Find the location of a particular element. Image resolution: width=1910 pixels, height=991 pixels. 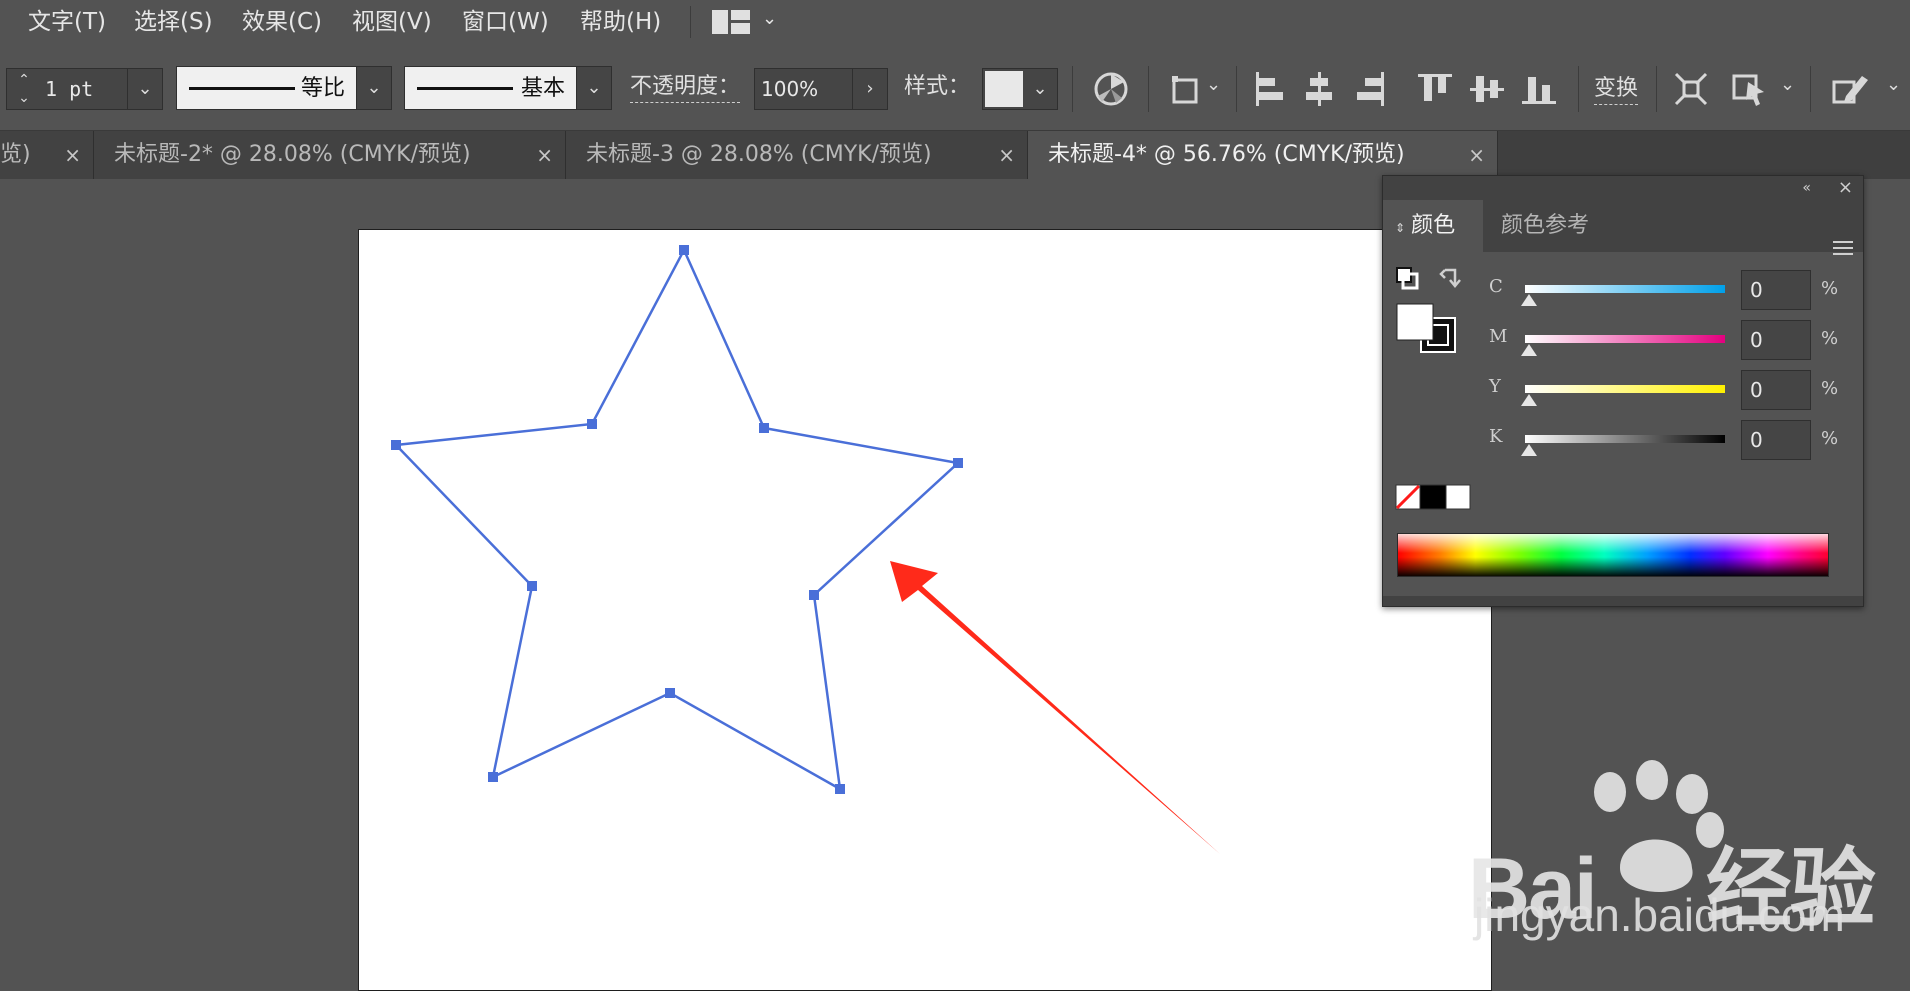

channel-y-label: Y is located at coordinates (1495, 386).